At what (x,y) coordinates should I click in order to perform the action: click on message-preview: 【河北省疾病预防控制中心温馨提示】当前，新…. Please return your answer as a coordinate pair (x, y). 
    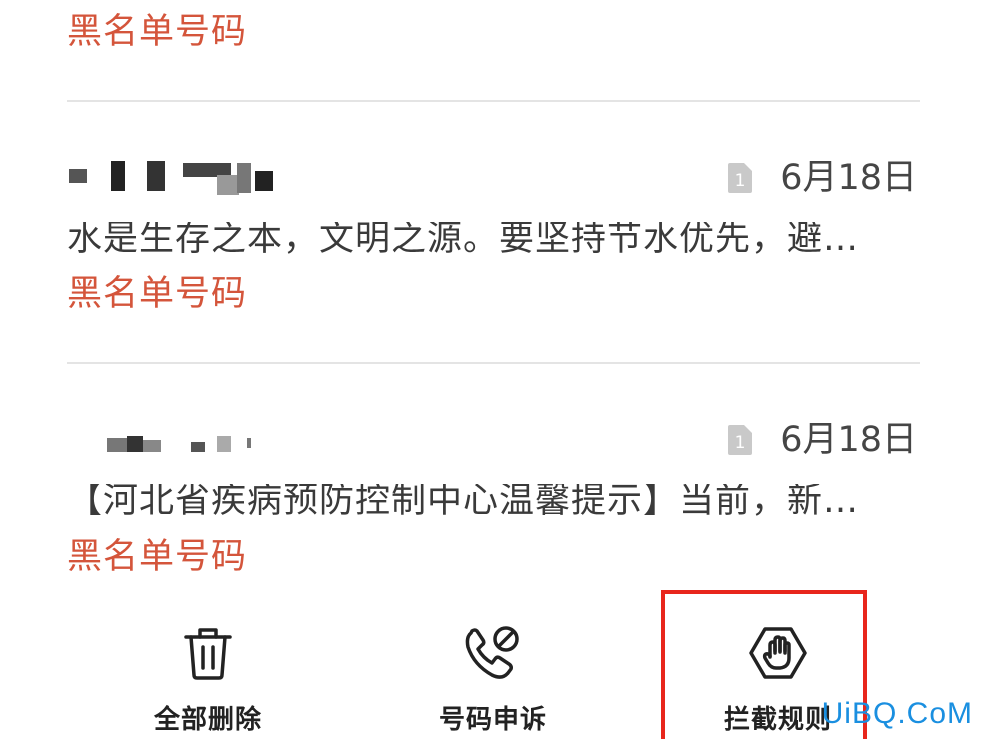
    Looking at the image, I should click on (463, 501).